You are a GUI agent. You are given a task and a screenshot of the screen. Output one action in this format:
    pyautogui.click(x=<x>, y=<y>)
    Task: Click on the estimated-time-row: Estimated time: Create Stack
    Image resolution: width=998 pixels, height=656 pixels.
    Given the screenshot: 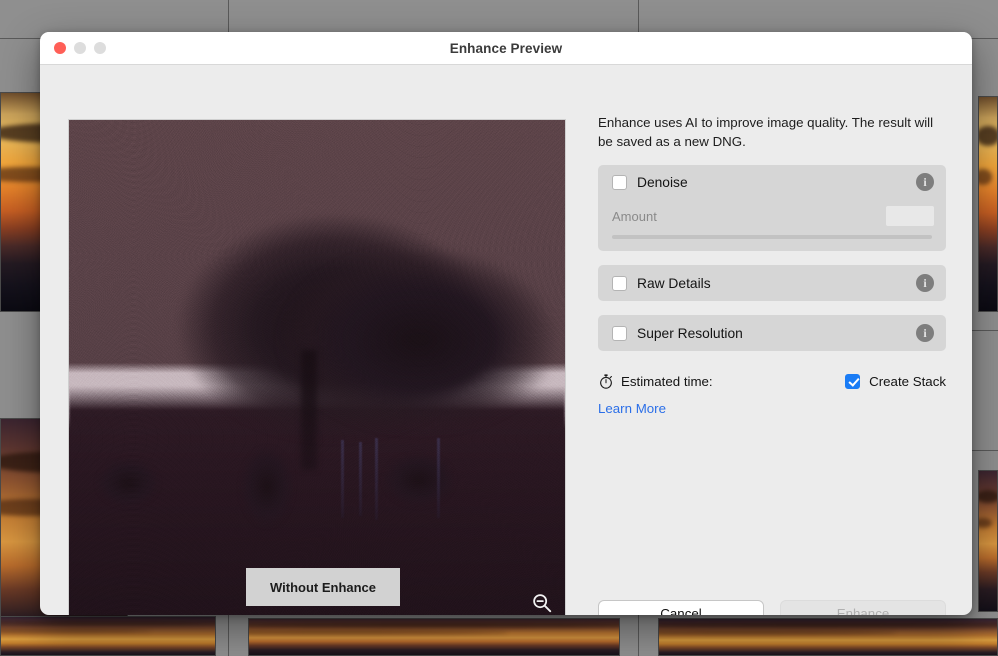 What is the action you would take?
    pyautogui.click(x=772, y=381)
    